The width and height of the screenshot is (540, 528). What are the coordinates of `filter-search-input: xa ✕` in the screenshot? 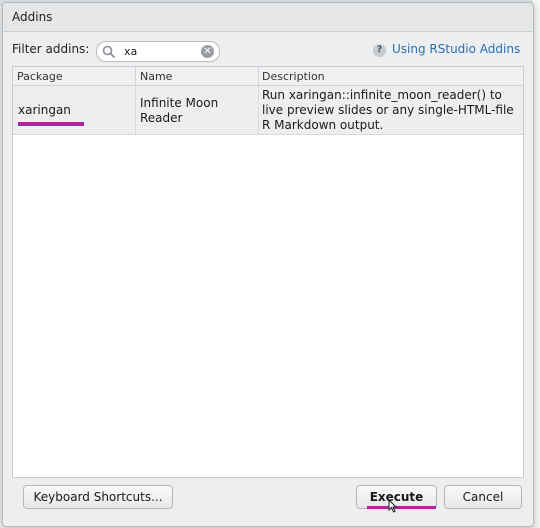 It's located at (158, 51).